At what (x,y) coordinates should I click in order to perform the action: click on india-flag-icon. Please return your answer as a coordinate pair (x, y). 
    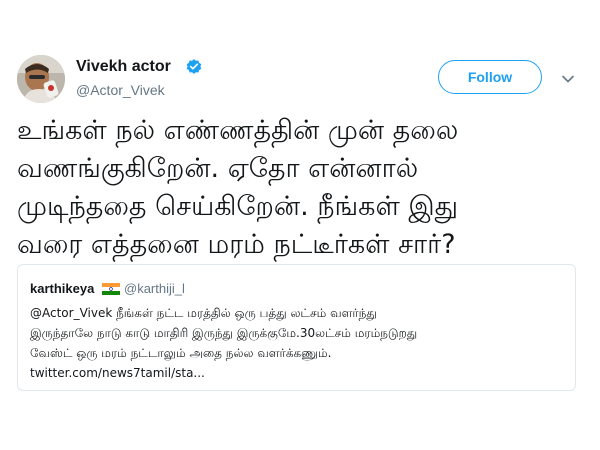
    Looking at the image, I should click on (111, 287).